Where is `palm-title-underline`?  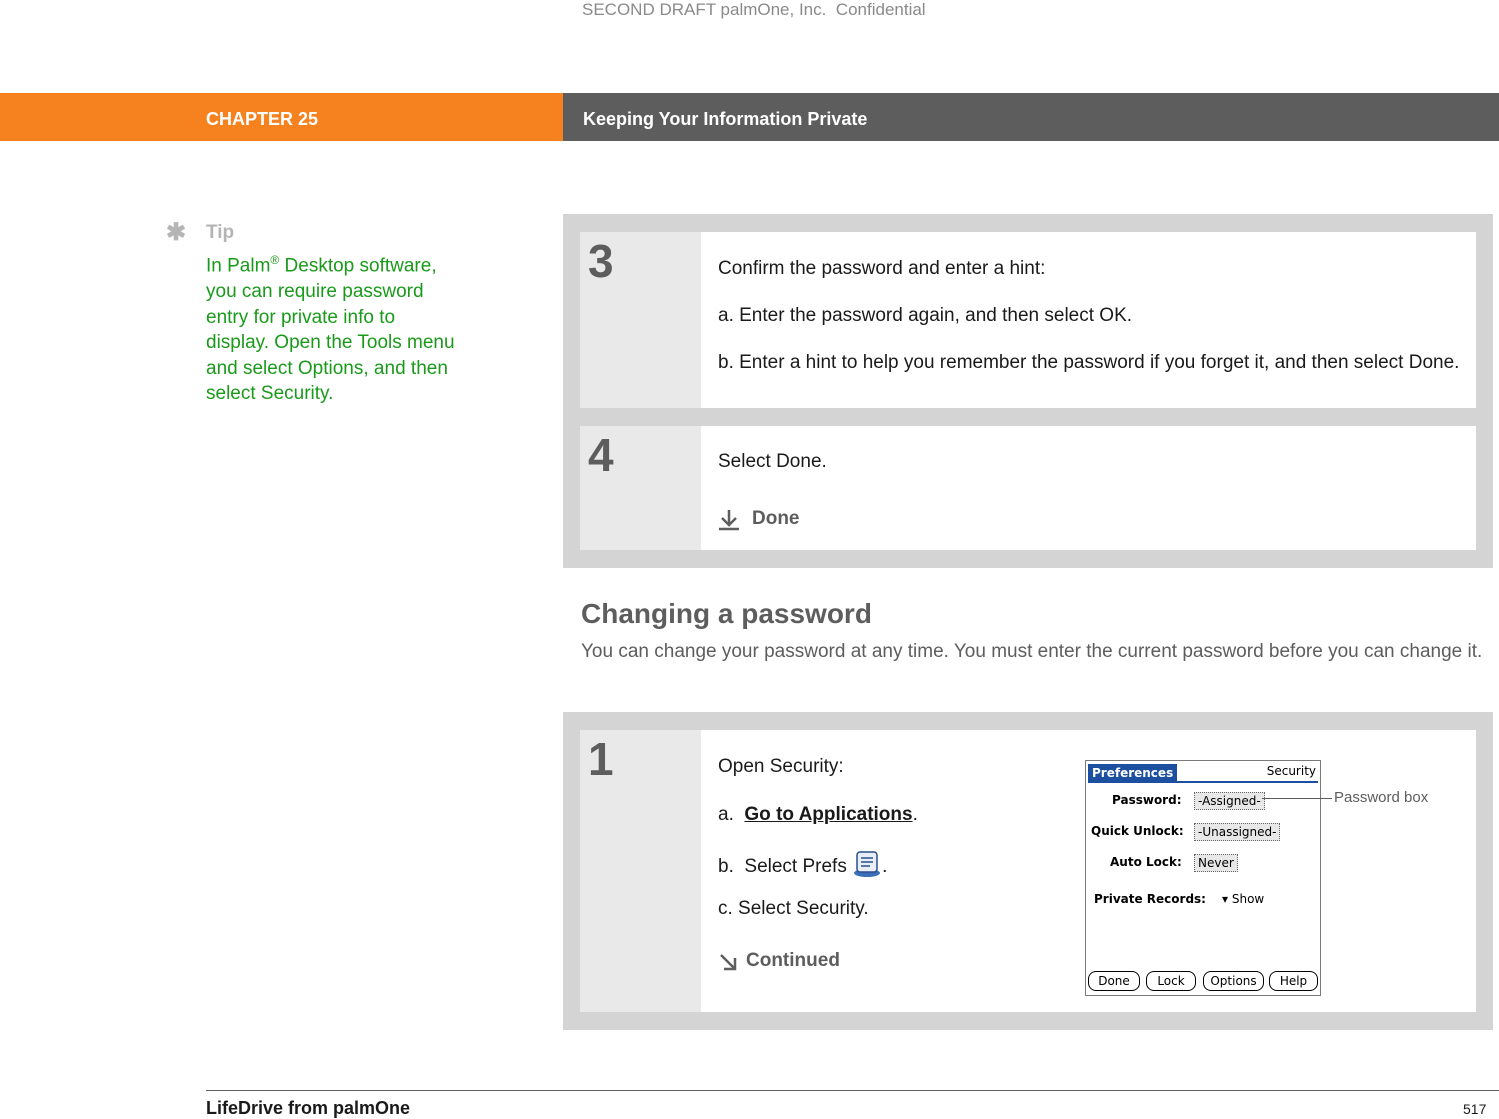
palm-title-underline is located at coordinates (1203, 782).